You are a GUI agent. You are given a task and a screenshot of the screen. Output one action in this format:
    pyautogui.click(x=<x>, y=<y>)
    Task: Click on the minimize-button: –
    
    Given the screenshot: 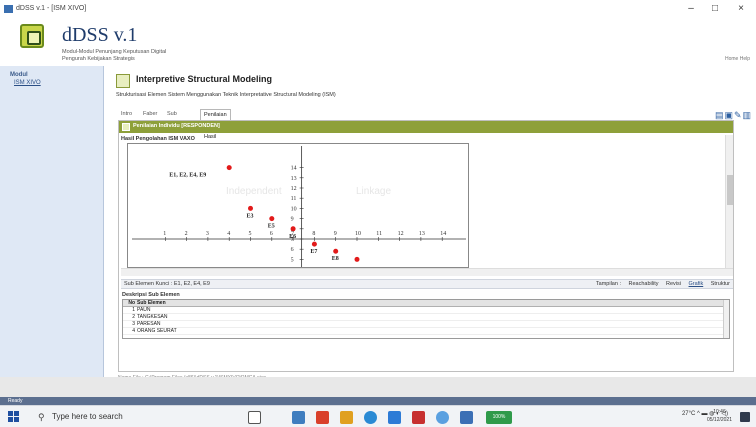 What is the action you would take?
    pyautogui.click(x=691, y=9)
    